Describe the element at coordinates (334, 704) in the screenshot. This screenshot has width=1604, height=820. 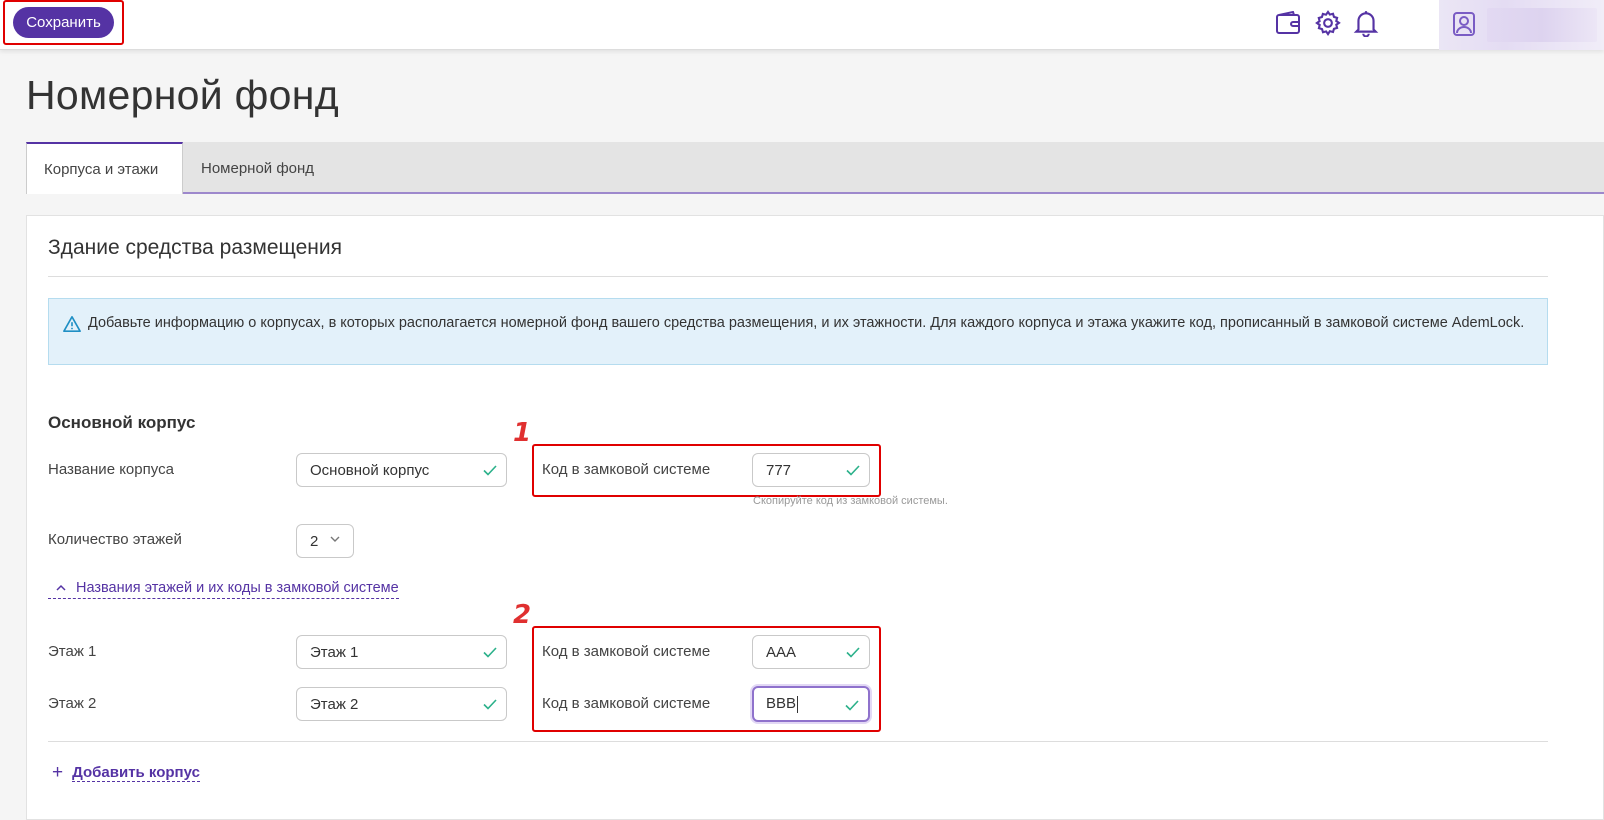
I see `floor-2-name-value: Этаж 2` at that location.